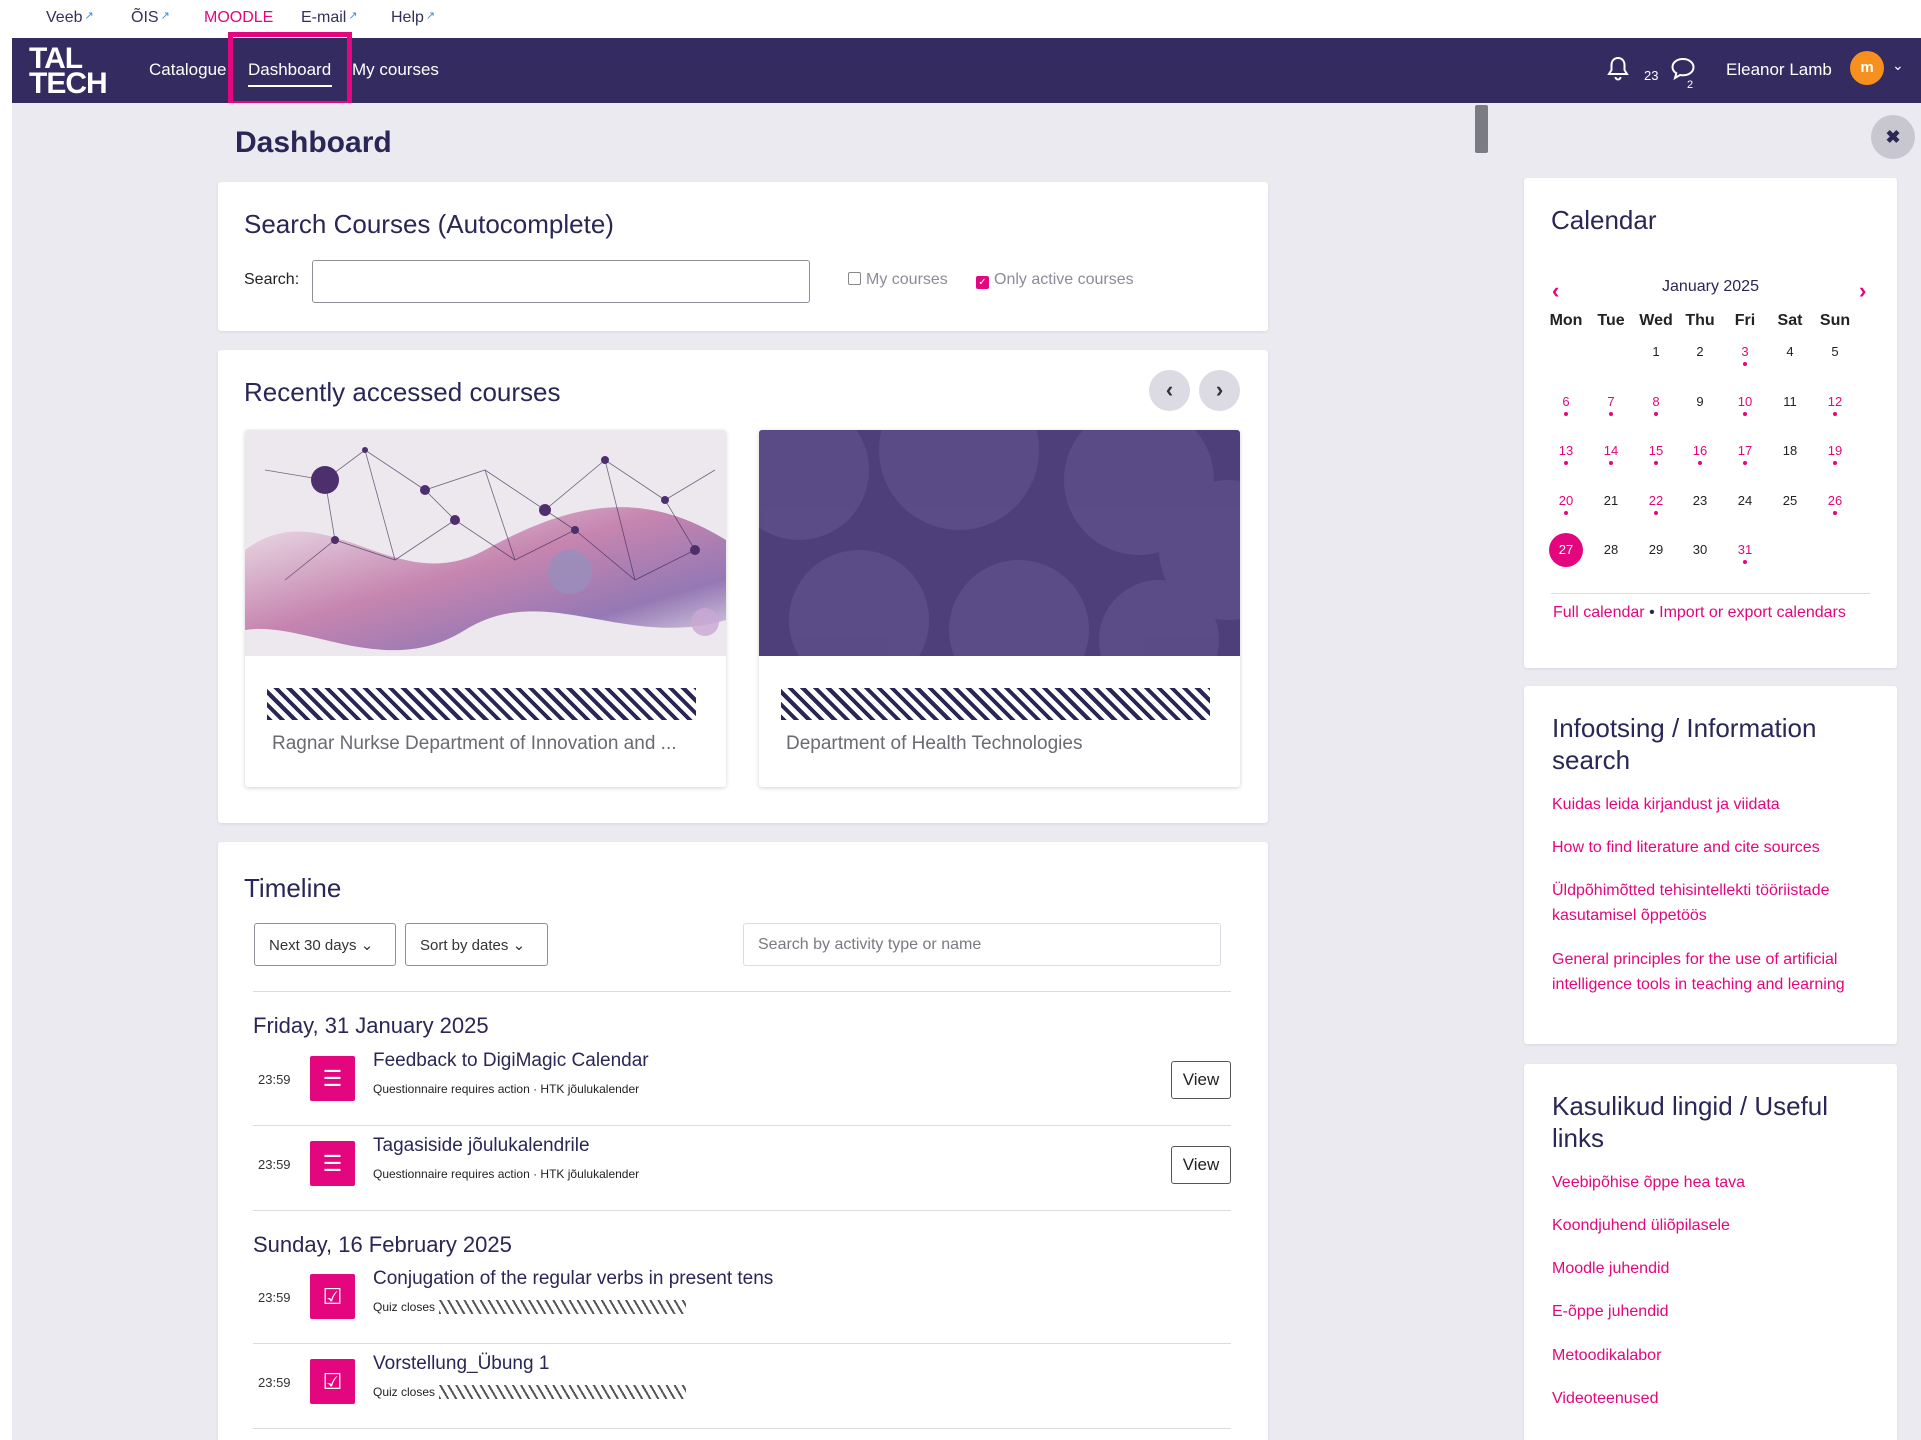 The height and width of the screenshot is (1440, 1921). Describe the element at coordinates (1717, 847) in the screenshot. I see `info-link: How to find literature and cite sources` at that location.